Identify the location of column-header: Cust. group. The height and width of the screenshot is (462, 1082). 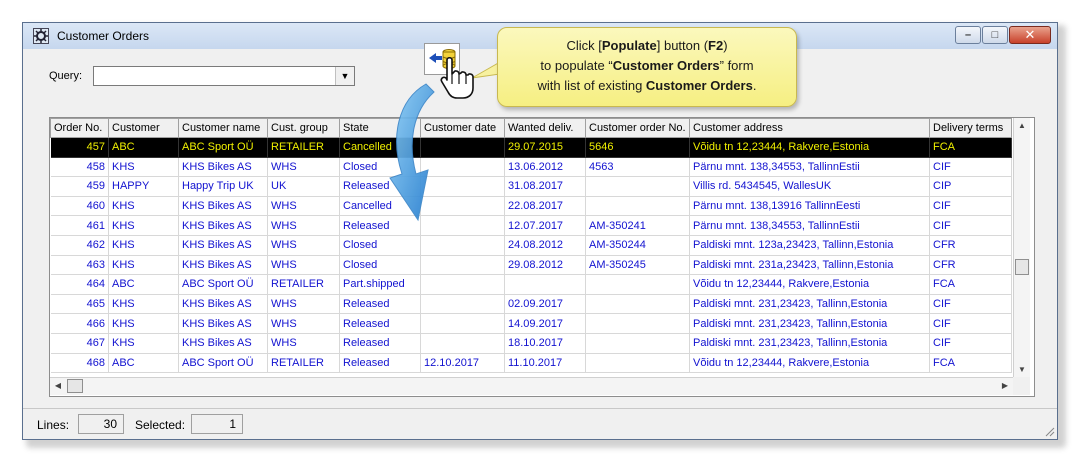
(303, 128).